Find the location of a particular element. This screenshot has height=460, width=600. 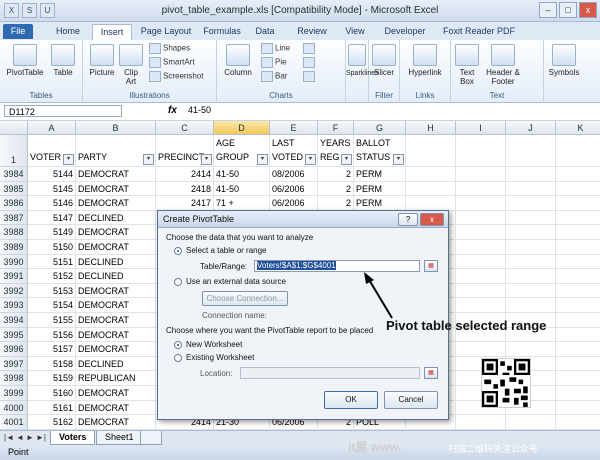

column-header-e: E is located at coordinates (294, 128).